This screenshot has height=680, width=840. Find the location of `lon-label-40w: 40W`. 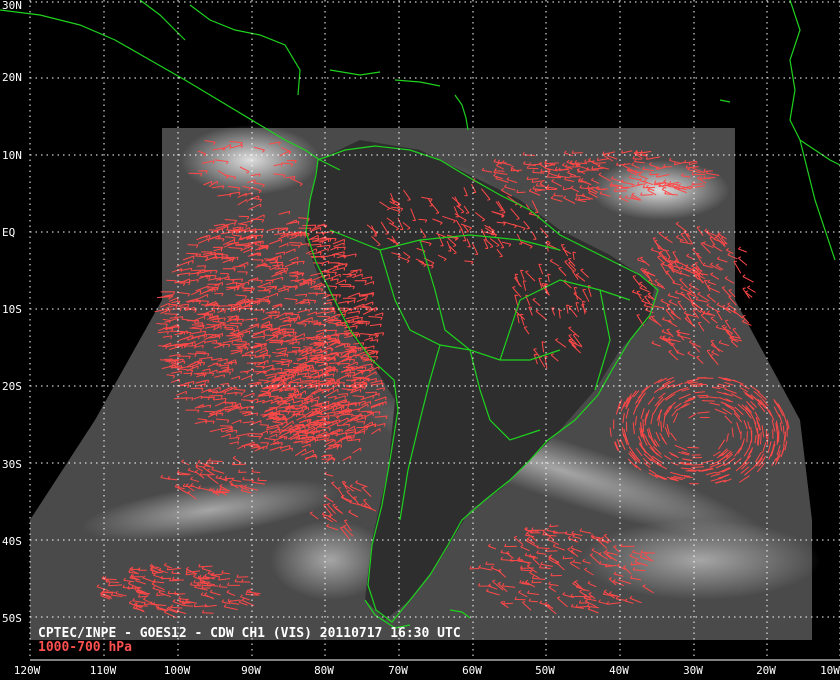

lon-label-40w: 40W is located at coordinates (619, 670).